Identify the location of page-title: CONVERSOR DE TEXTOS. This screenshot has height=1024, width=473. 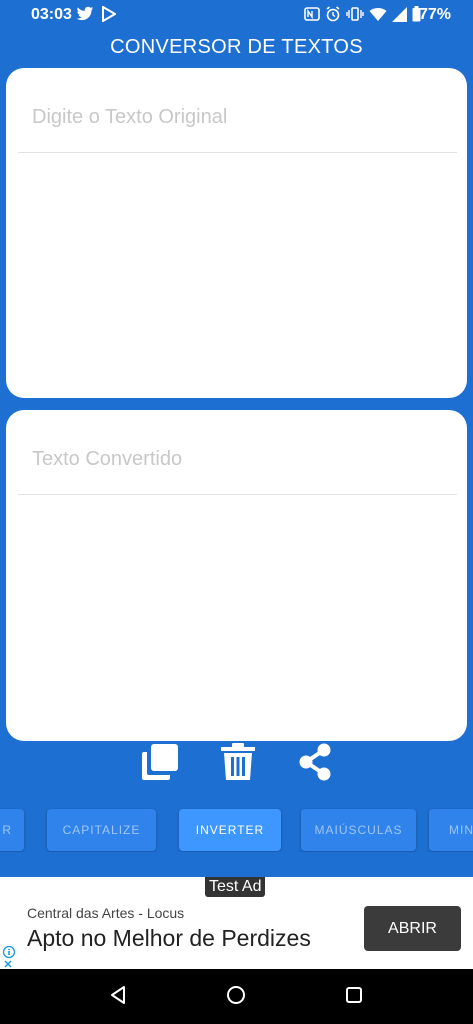
(236, 47).